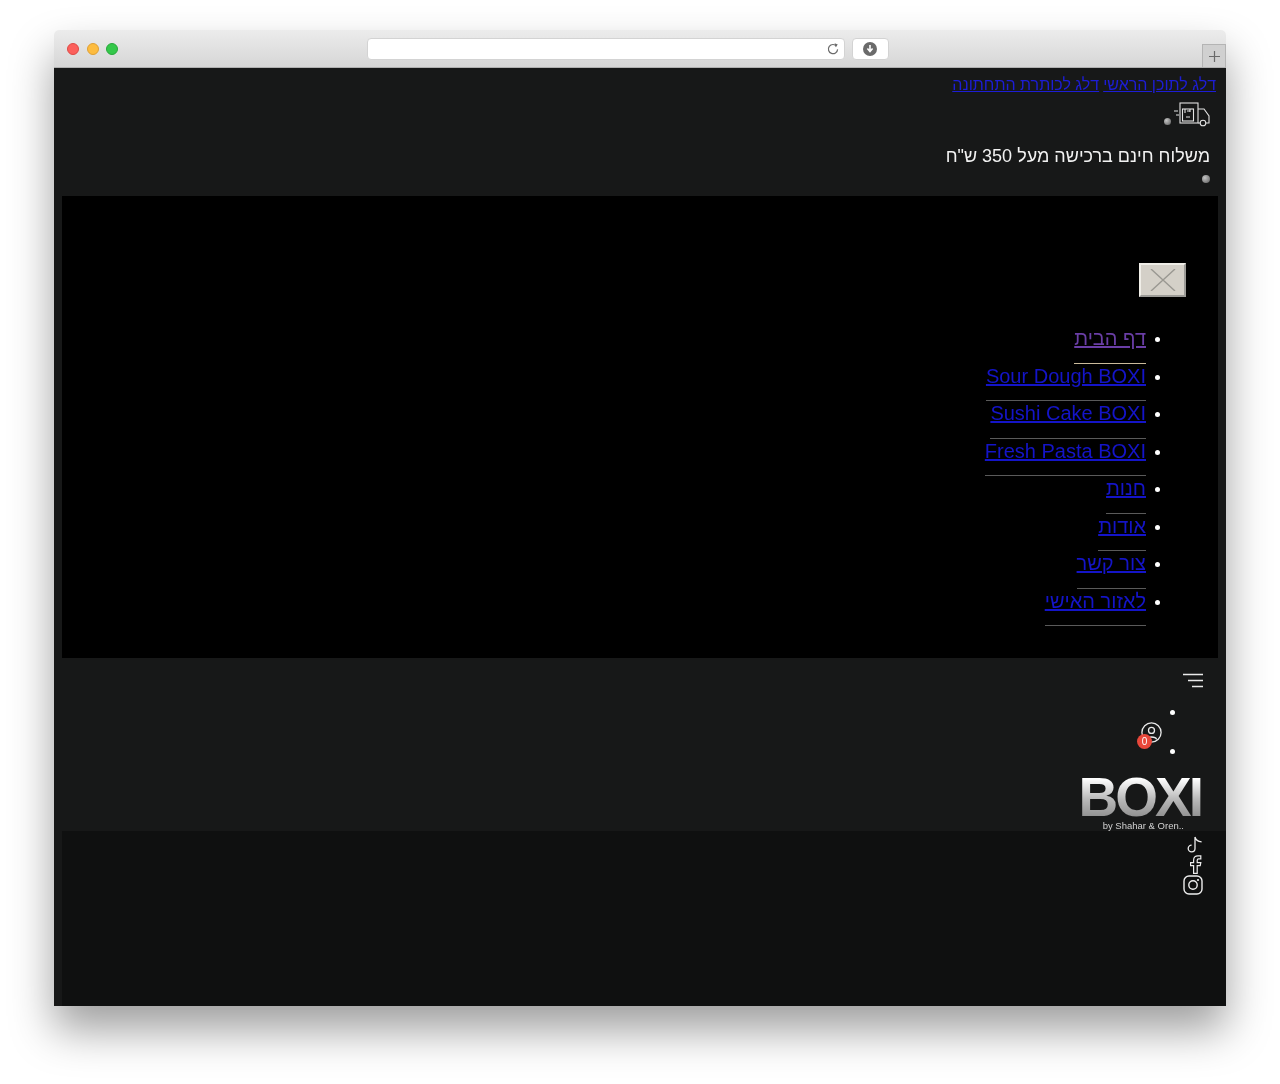 The image size is (1280, 1084). Describe the element at coordinates (1065, 382) in the screenshot. I see `menu-link: Sour Dough BOXI` at that location.